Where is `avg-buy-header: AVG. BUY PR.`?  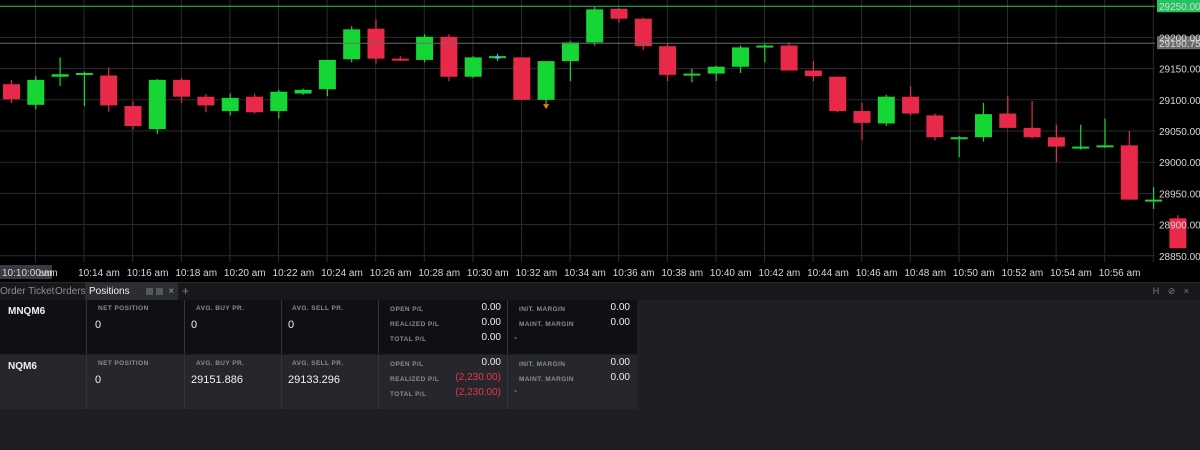 avg-buy-header: AVG. BUY PR. is located at coordinates (220, 308).